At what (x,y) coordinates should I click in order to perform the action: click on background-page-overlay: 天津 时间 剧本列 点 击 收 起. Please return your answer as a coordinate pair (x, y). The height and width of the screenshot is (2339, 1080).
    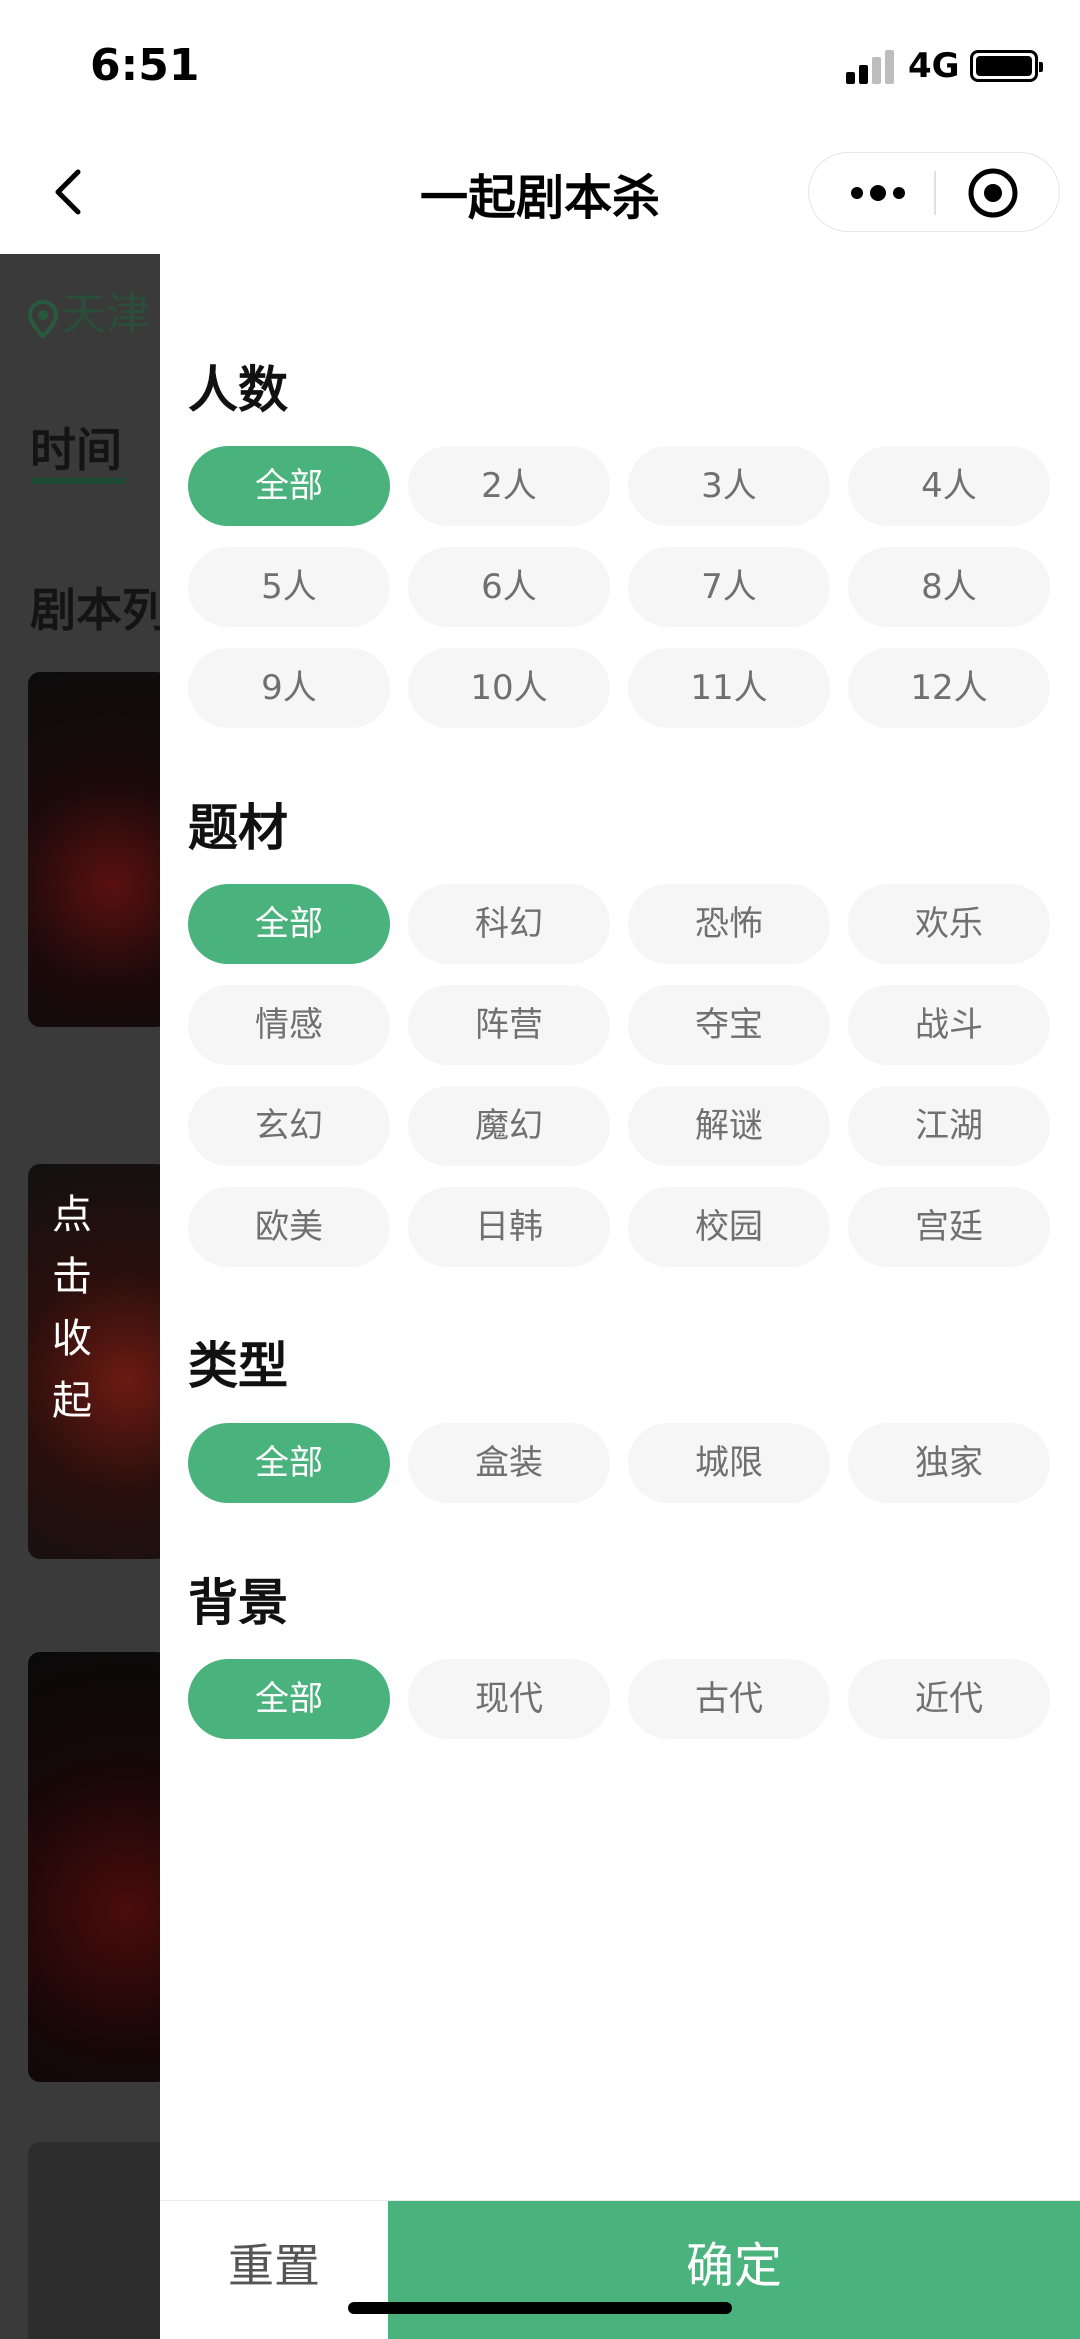
    Looking at the image, I should click on (80, 1296).